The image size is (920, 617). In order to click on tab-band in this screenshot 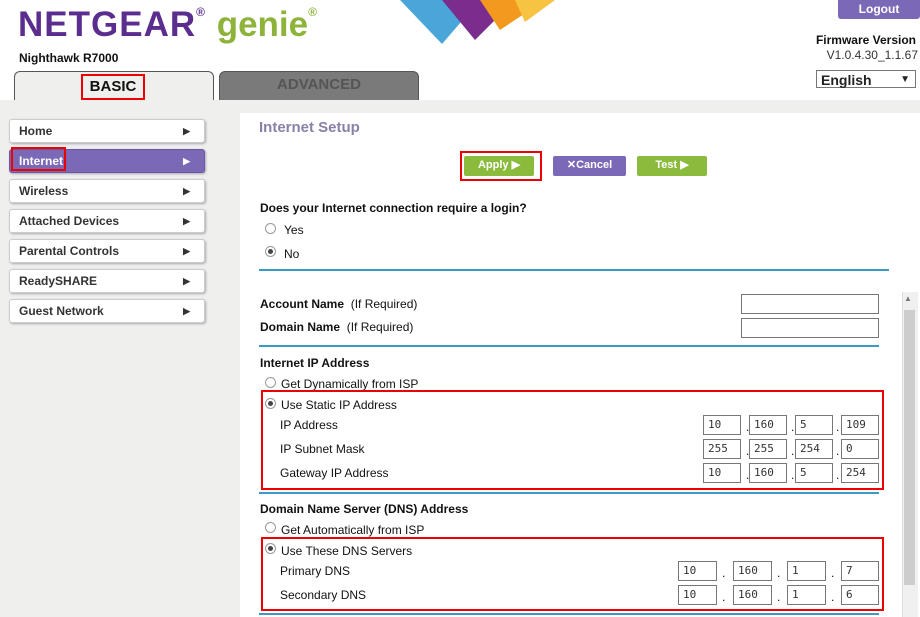, I will do `click(460, 106)`.